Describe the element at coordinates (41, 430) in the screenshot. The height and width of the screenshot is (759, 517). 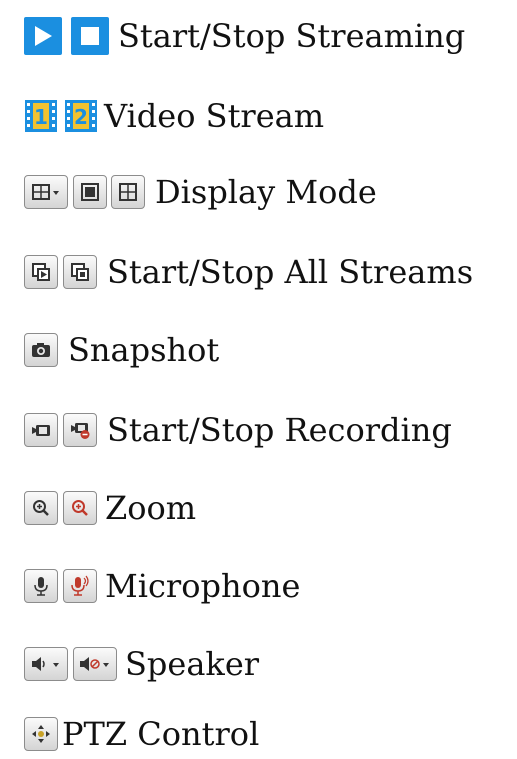
I see `record-icon` at that location.